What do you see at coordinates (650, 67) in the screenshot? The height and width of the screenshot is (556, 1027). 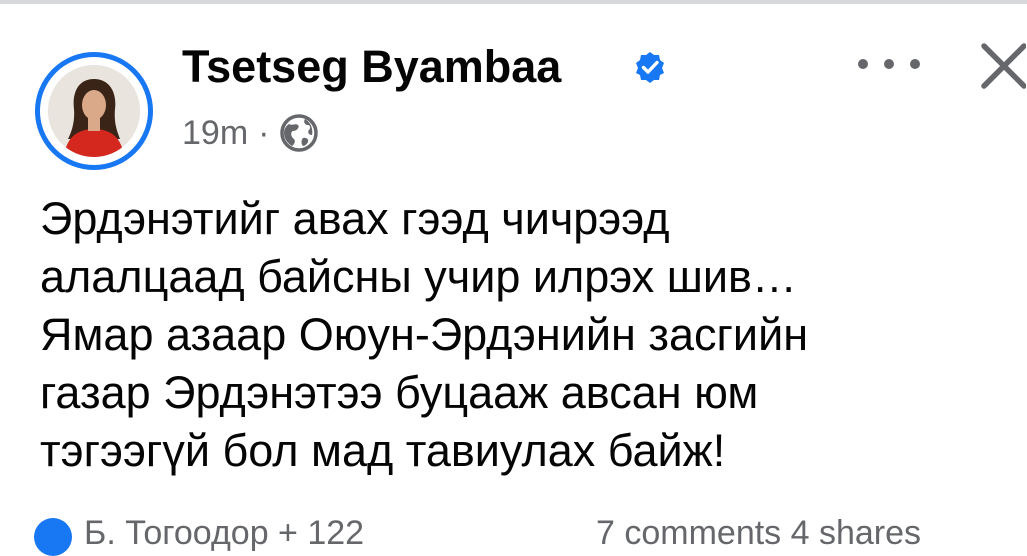 I see `verified-badge-icon` at bounding box center [650, 67].